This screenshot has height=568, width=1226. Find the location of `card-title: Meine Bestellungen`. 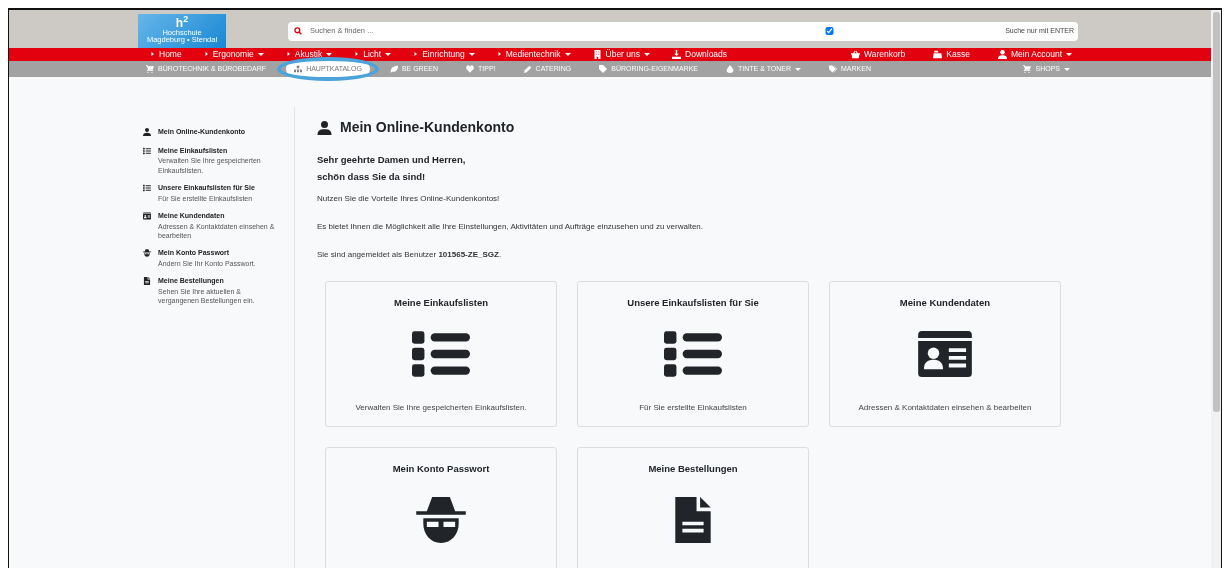

card-title: Meine Bestellungen is located at coordinates (693, 469).